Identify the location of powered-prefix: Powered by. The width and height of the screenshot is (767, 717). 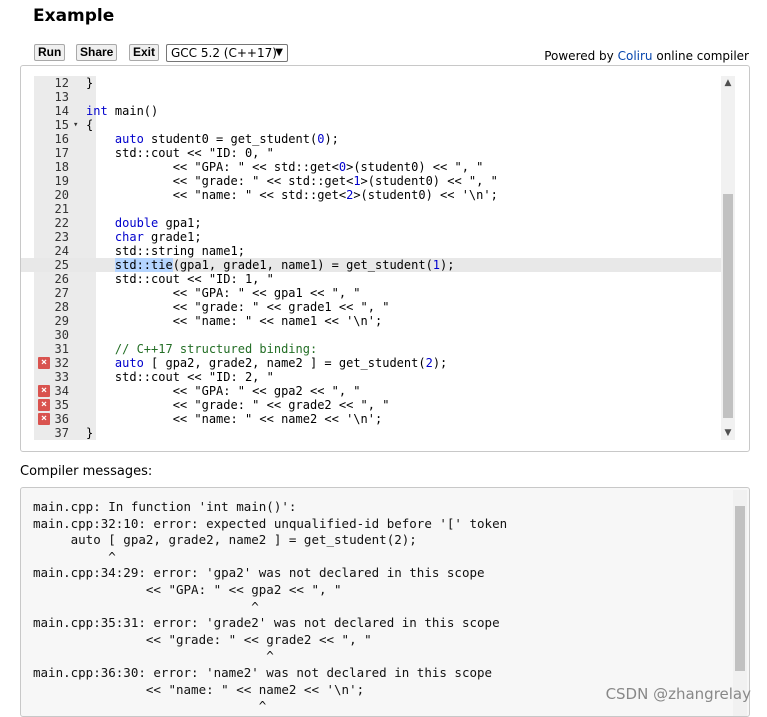
(581, 56).